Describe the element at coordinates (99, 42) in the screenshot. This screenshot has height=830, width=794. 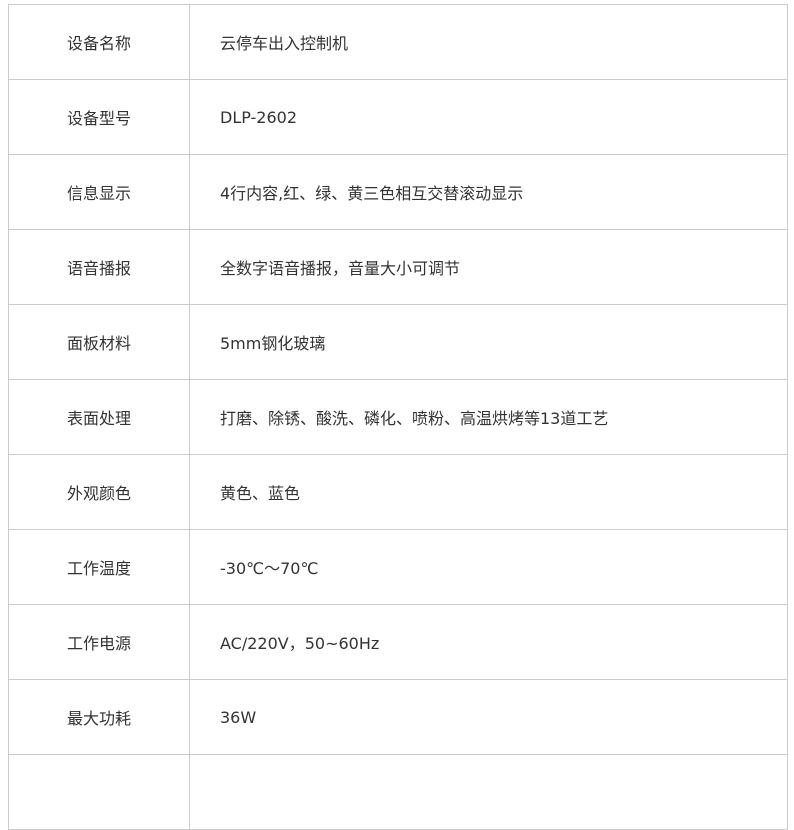
I see `spec-label: 设备名称` at that location.